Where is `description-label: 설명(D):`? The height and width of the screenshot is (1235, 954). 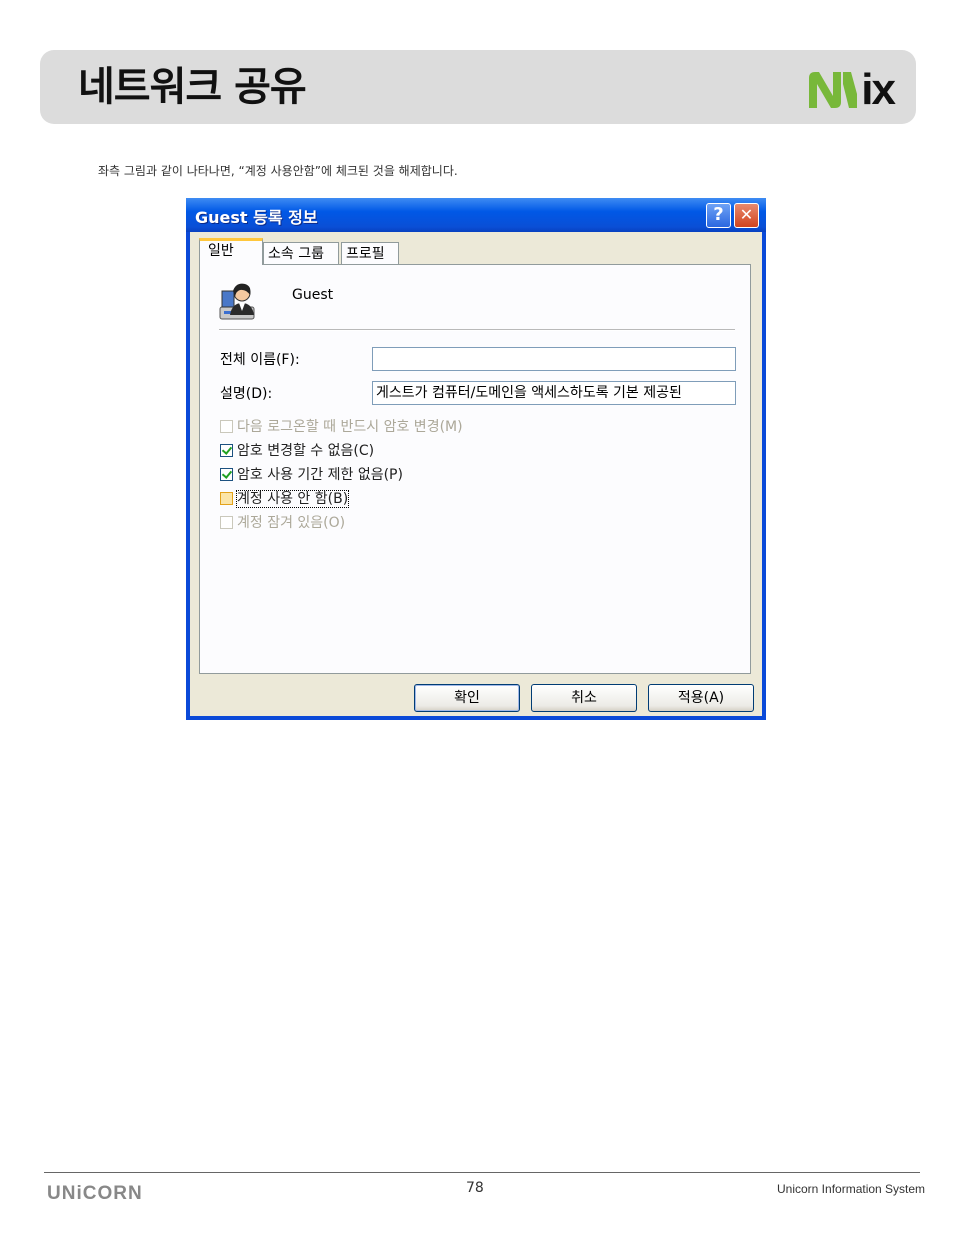 description-label: 설명(D): is located at coordinates (246, 394).